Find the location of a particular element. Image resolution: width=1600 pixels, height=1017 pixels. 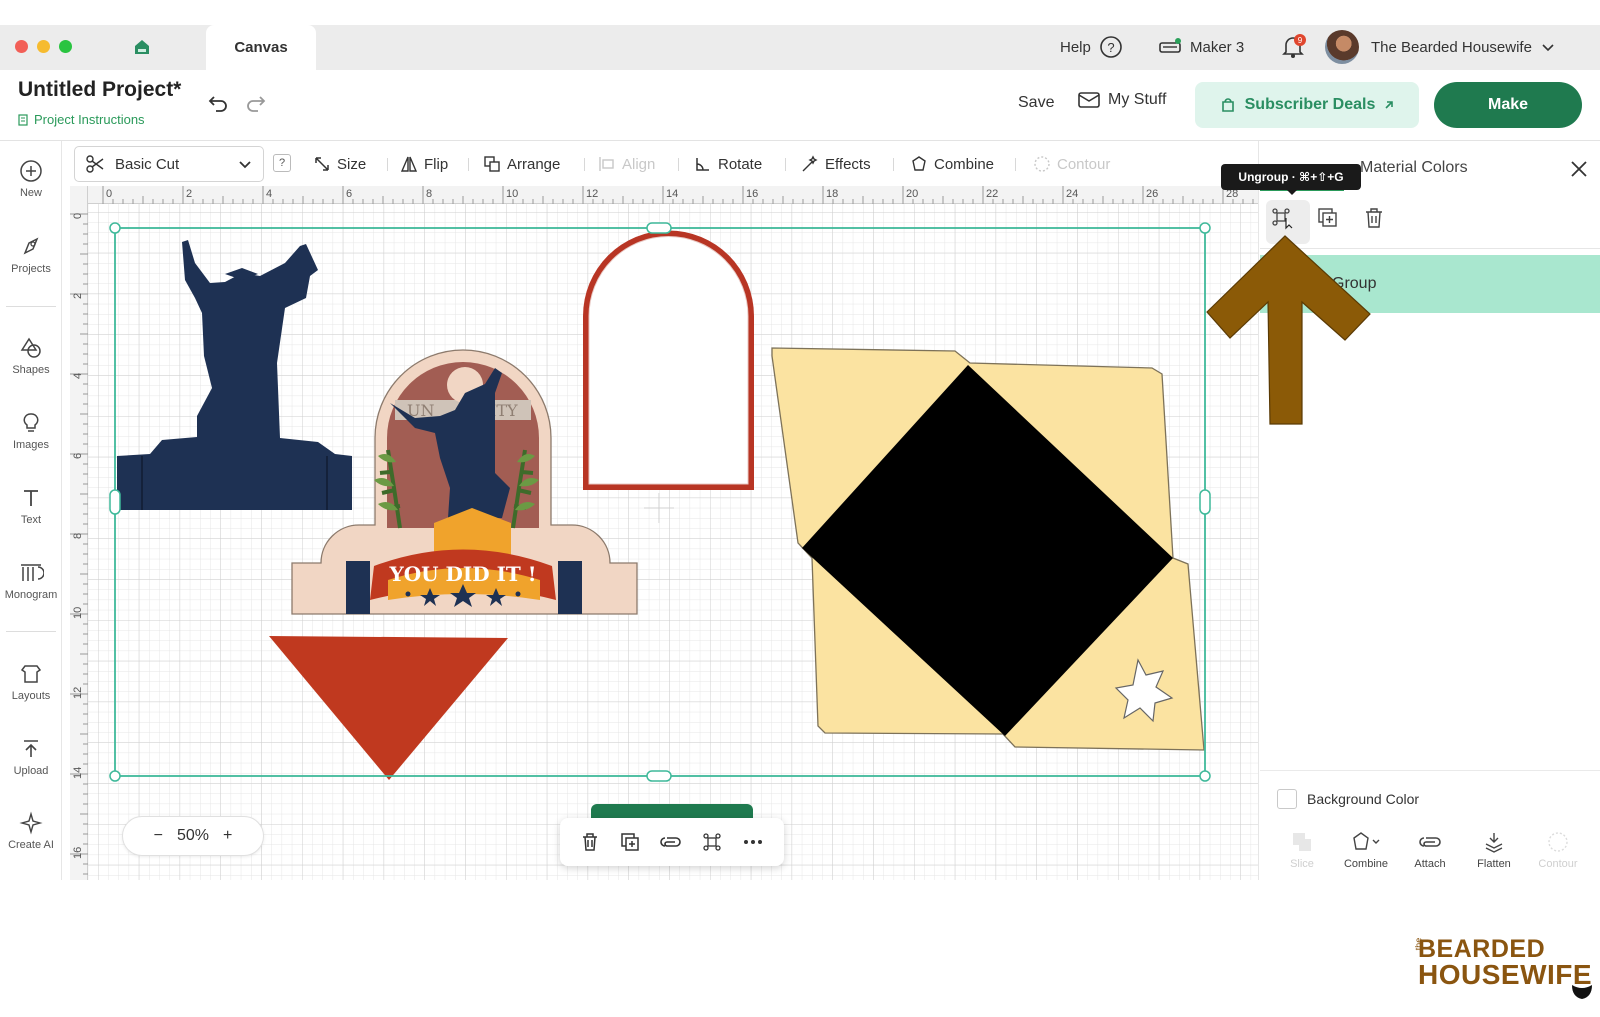

size-button: Size is located at coordinates (339, 164).